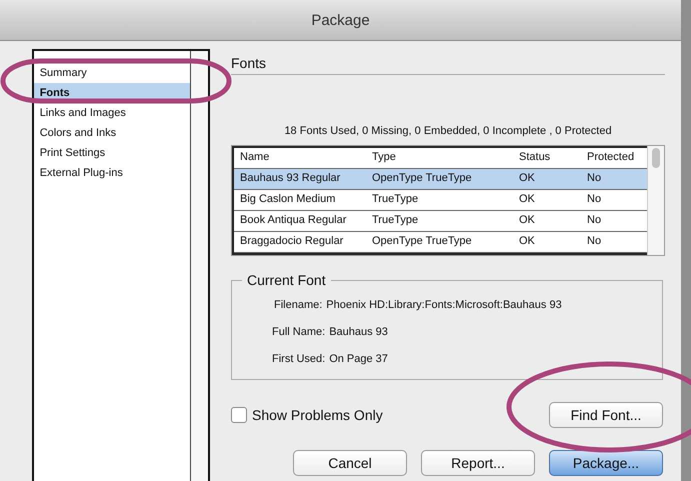 The width and height of the screenshot is (691, 481). I want to click on table-cell-text: Braggadocio Regular, so click(291, 241).